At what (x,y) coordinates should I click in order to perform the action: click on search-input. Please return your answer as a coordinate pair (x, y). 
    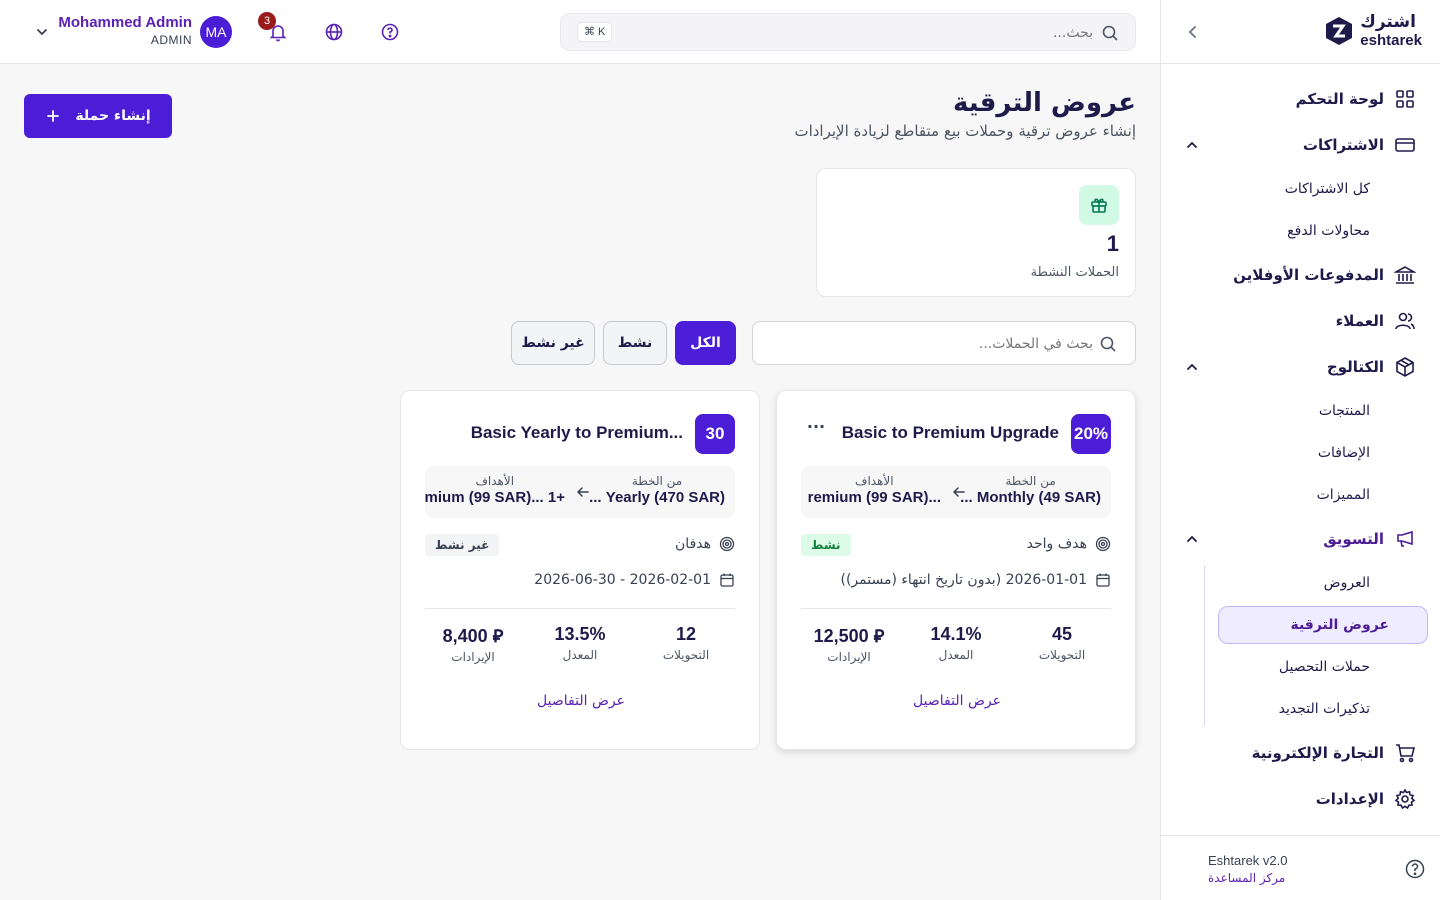
    Looking at the image, I should click on (853, 33).